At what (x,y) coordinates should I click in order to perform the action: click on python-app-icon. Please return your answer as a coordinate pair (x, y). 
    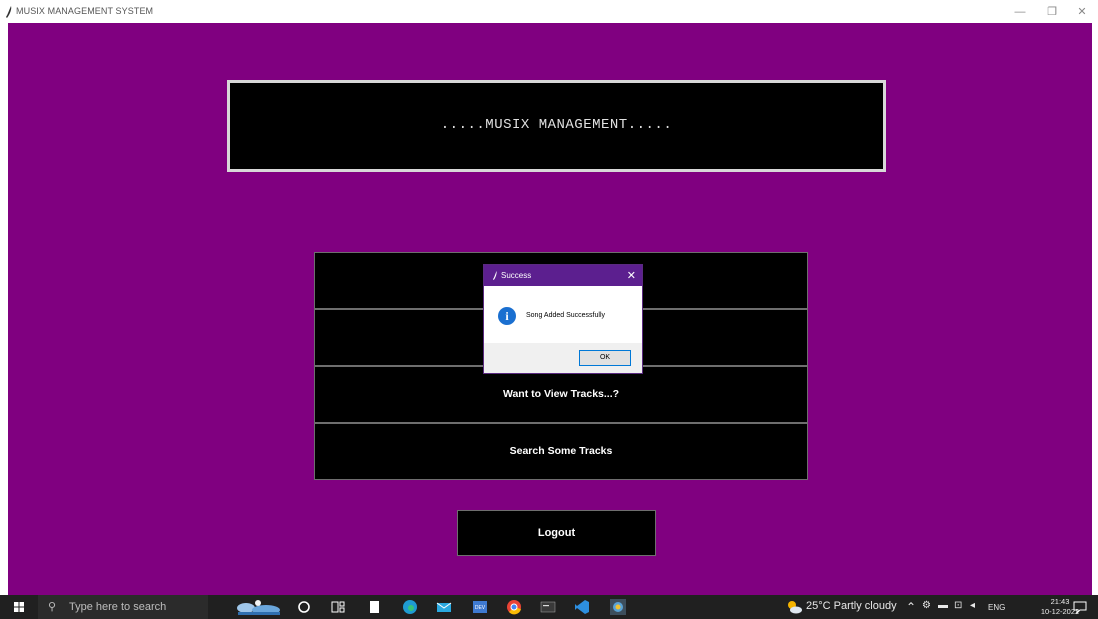
    Looking at the image, I should click on (618, 607).